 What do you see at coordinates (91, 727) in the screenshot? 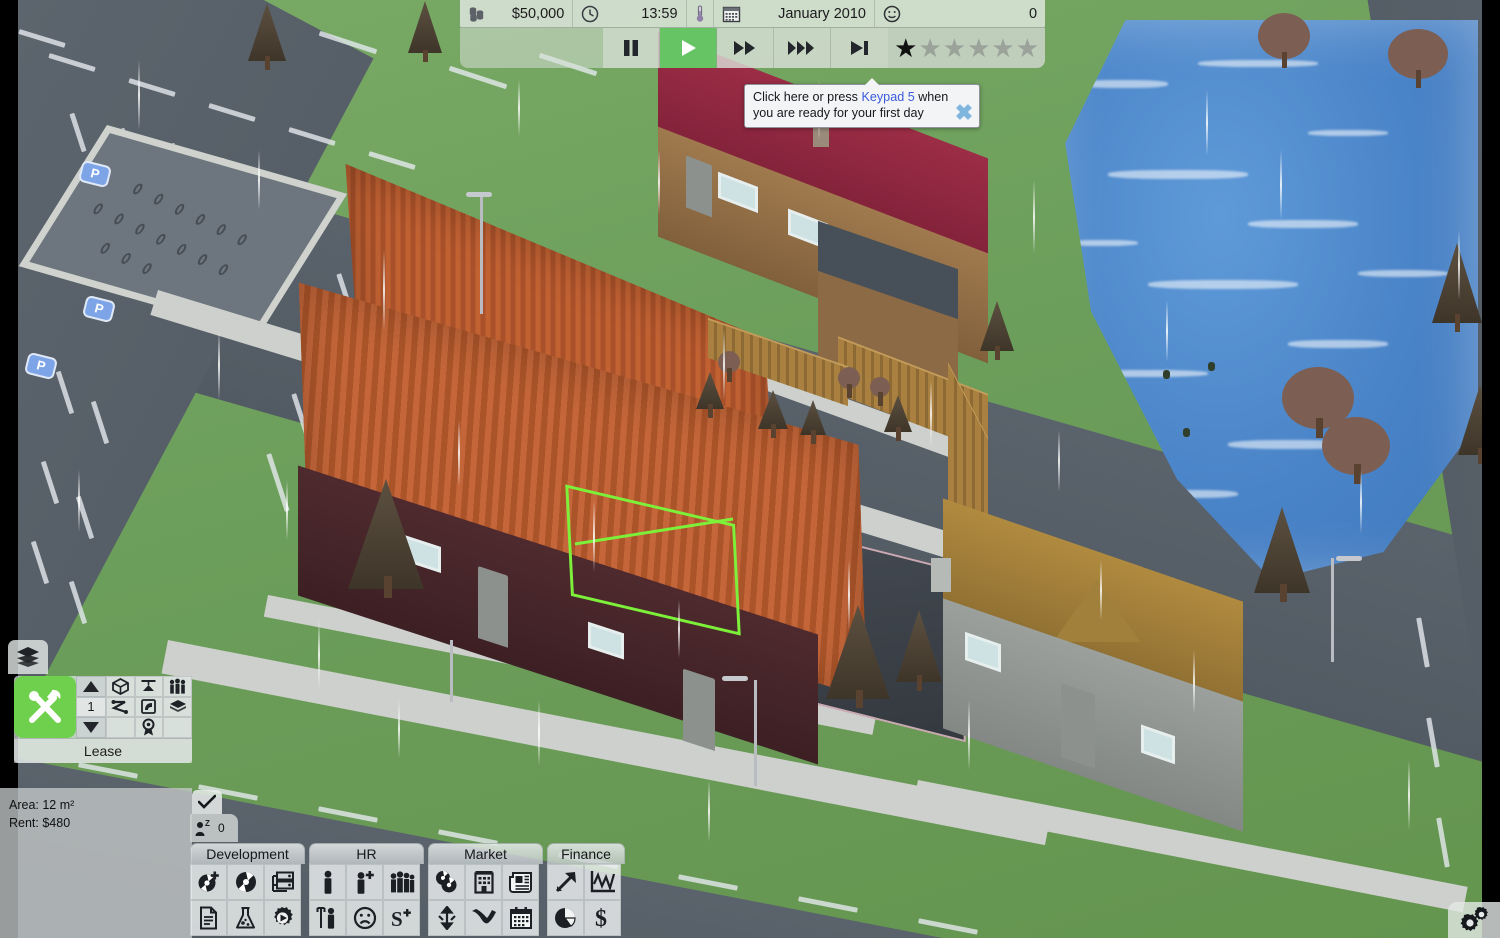
I see `stepper-down-button` at bounding box center [91, 727].